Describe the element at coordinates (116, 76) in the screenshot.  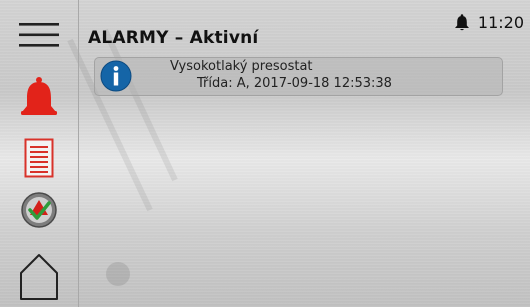
I see `info-icon` at that location.